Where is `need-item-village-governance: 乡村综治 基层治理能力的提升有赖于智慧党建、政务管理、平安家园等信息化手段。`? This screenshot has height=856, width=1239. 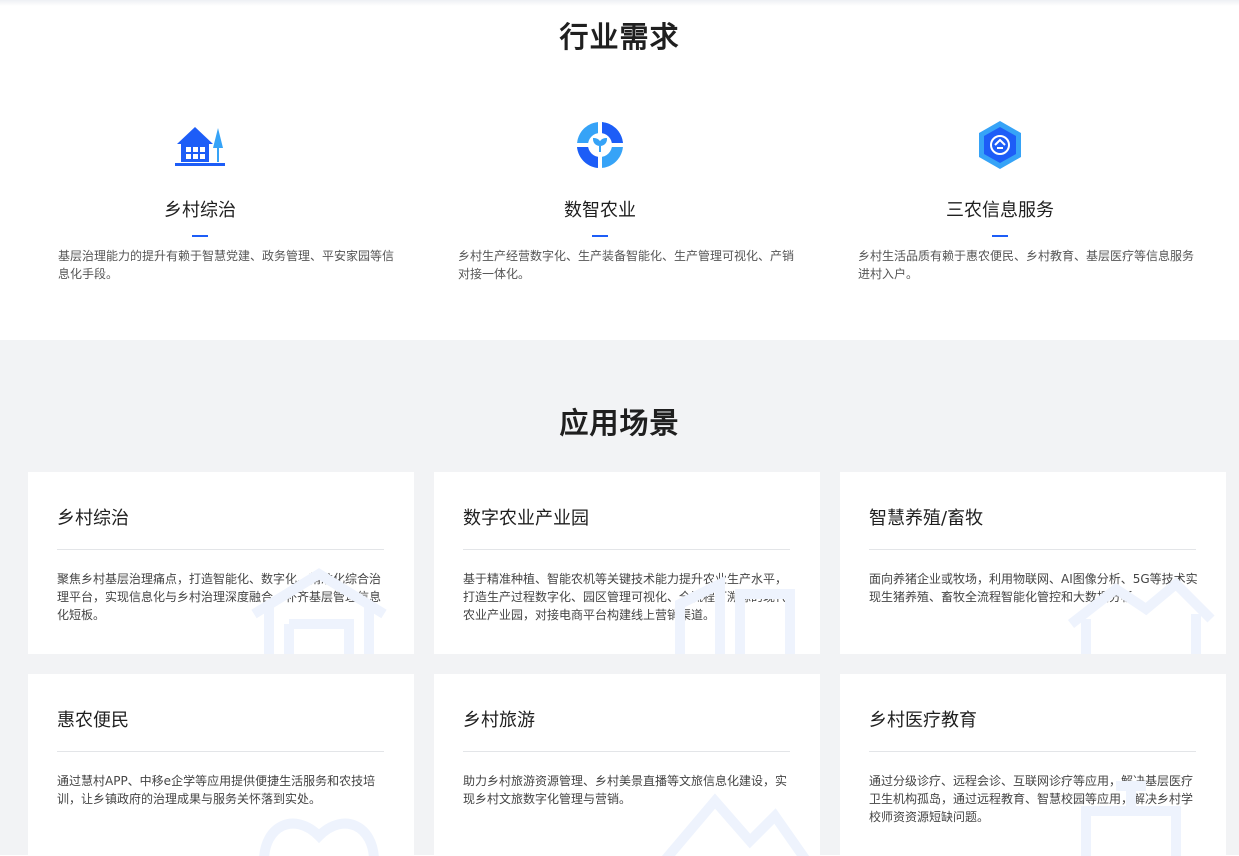
need-item-village-governance: 乡村综治 基层治理能力的提升有赖于智慧党建、政务管理、平安家园等信息化手段。 is located at coordinates (200, 200).